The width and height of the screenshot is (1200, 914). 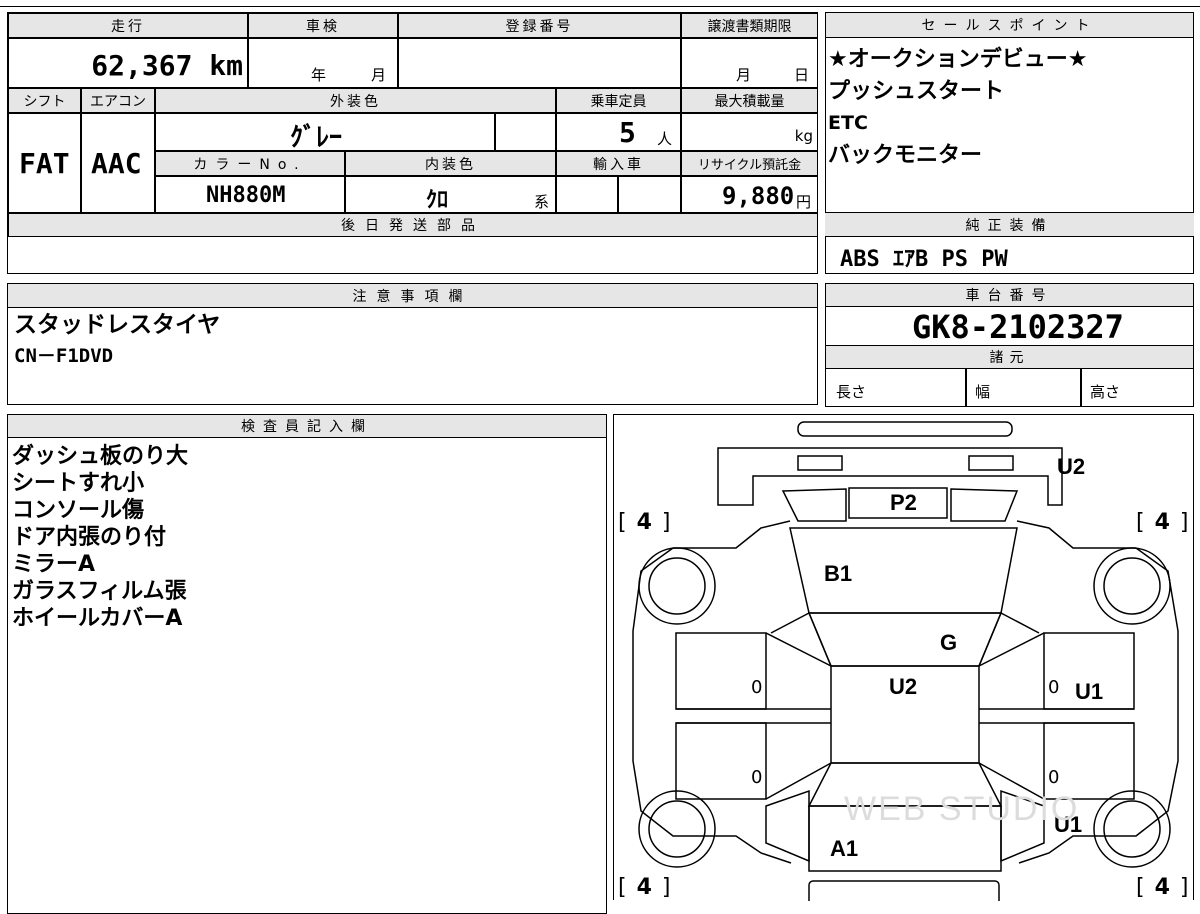 What do you see at coordinates (749, 100) in the screenshot?
I see `max-load-header: 最大積載量` at bounding box center [749, 100].